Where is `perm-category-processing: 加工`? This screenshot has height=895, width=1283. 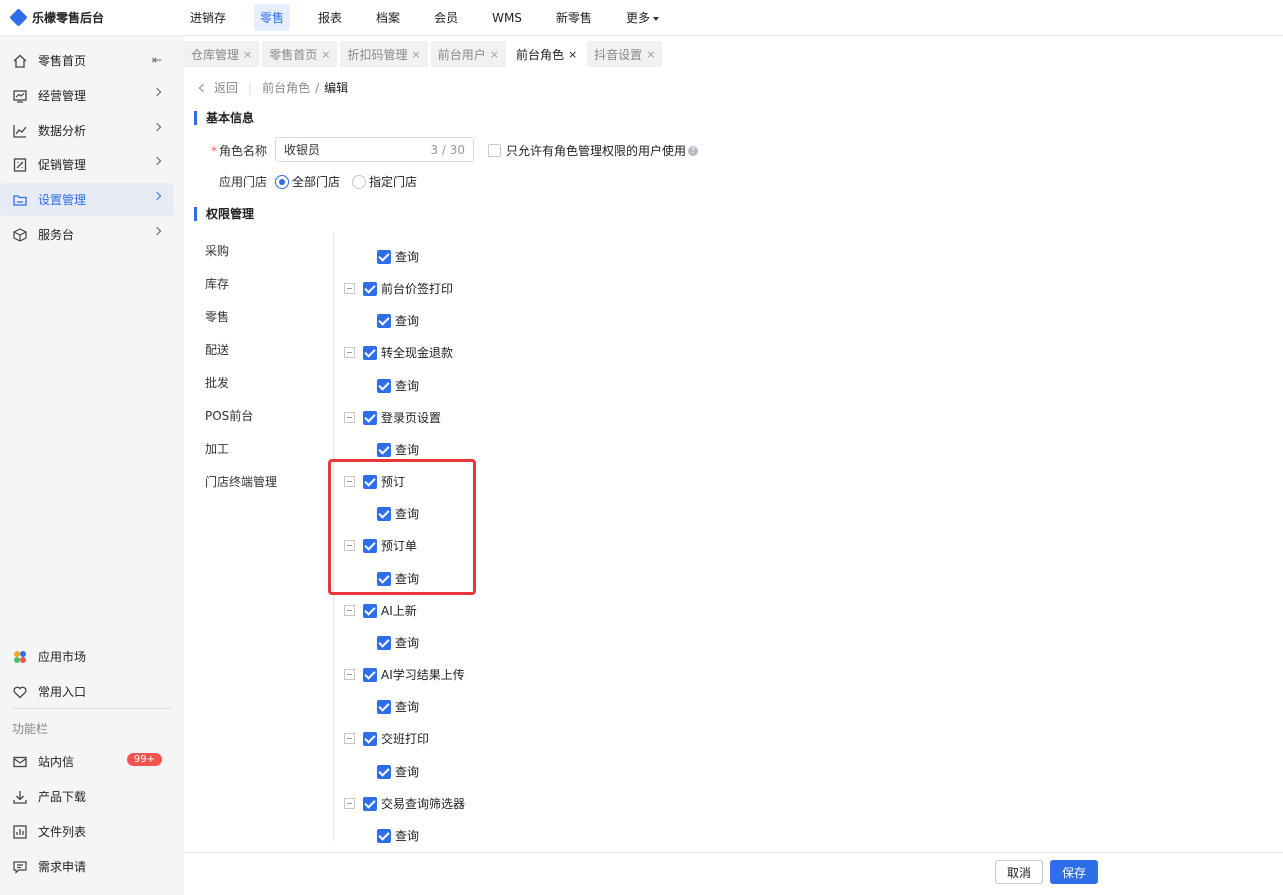 perm-category-processing: 加工 is located at coordinates (217, 448).